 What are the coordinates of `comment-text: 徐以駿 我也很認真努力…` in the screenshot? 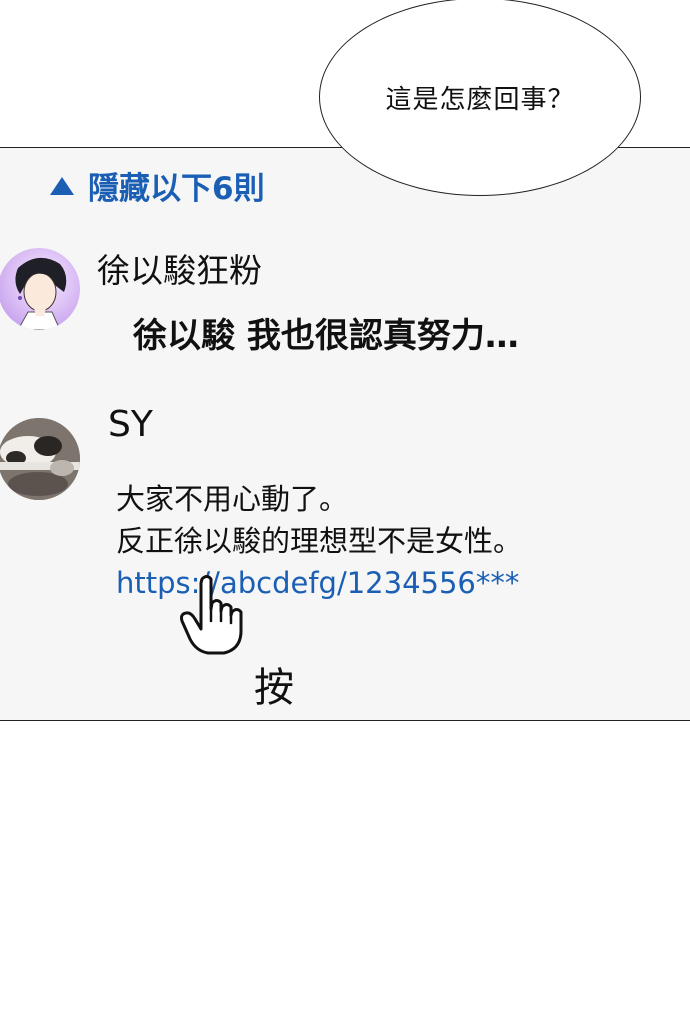 It's located at (326, 336).